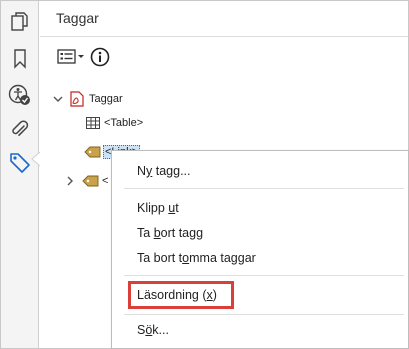 The image size is (409, 349). What do you see at coordinates (105, 181) in the screenshot?
I see `tree-collapsed-label: <` at bounding box center [105, 181].